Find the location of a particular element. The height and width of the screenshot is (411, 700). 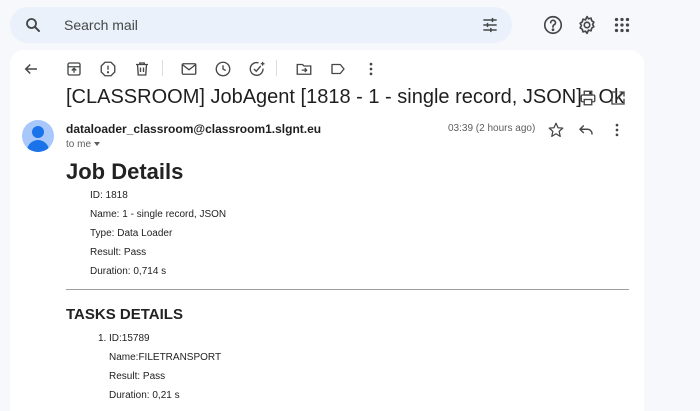

sender-address: dataloader_classroom@classroom1.slgnt.eu is located at coordinates (193, 129).